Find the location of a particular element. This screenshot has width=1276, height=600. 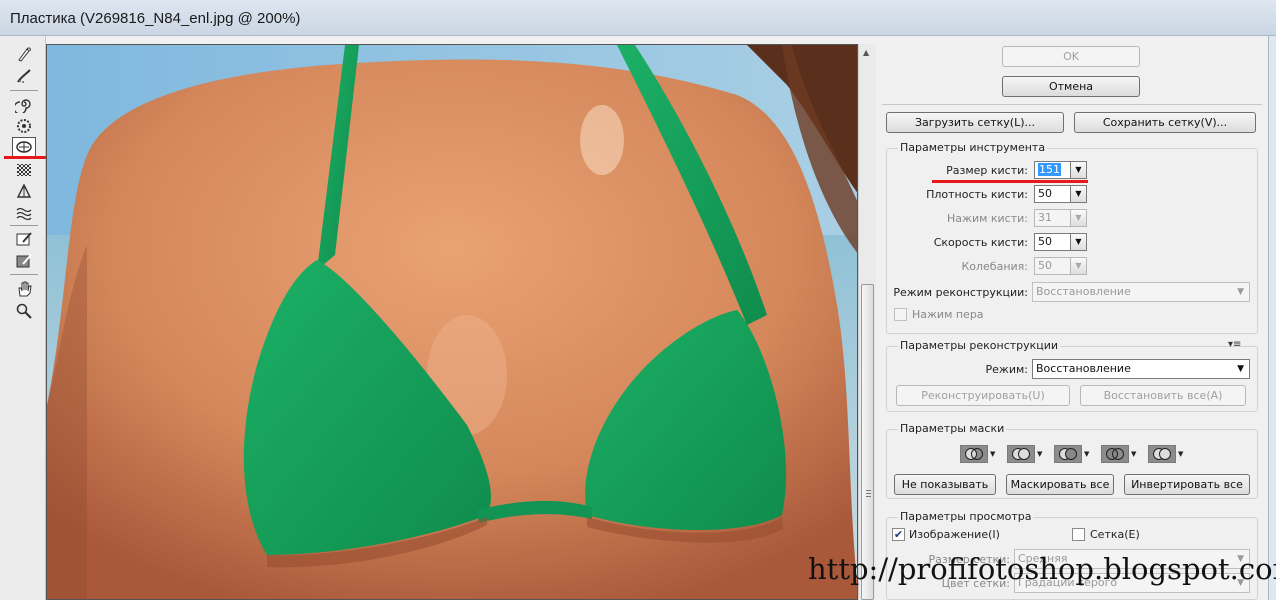

mask-replace-icon: ▼ is located at coordinates (979, 454).